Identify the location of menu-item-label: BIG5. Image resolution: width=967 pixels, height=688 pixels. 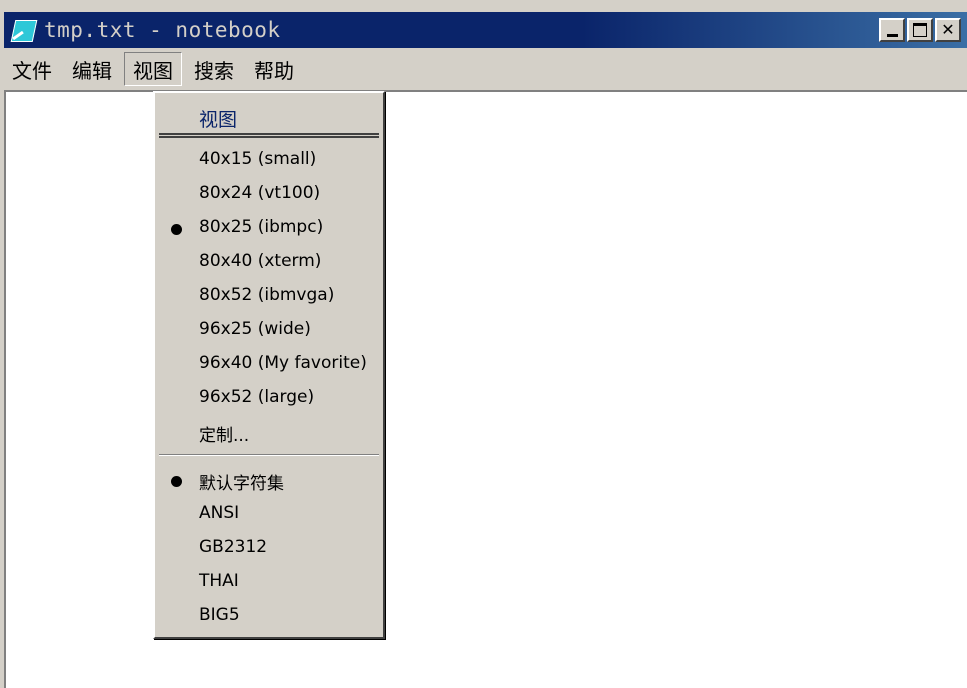
(219, 615).